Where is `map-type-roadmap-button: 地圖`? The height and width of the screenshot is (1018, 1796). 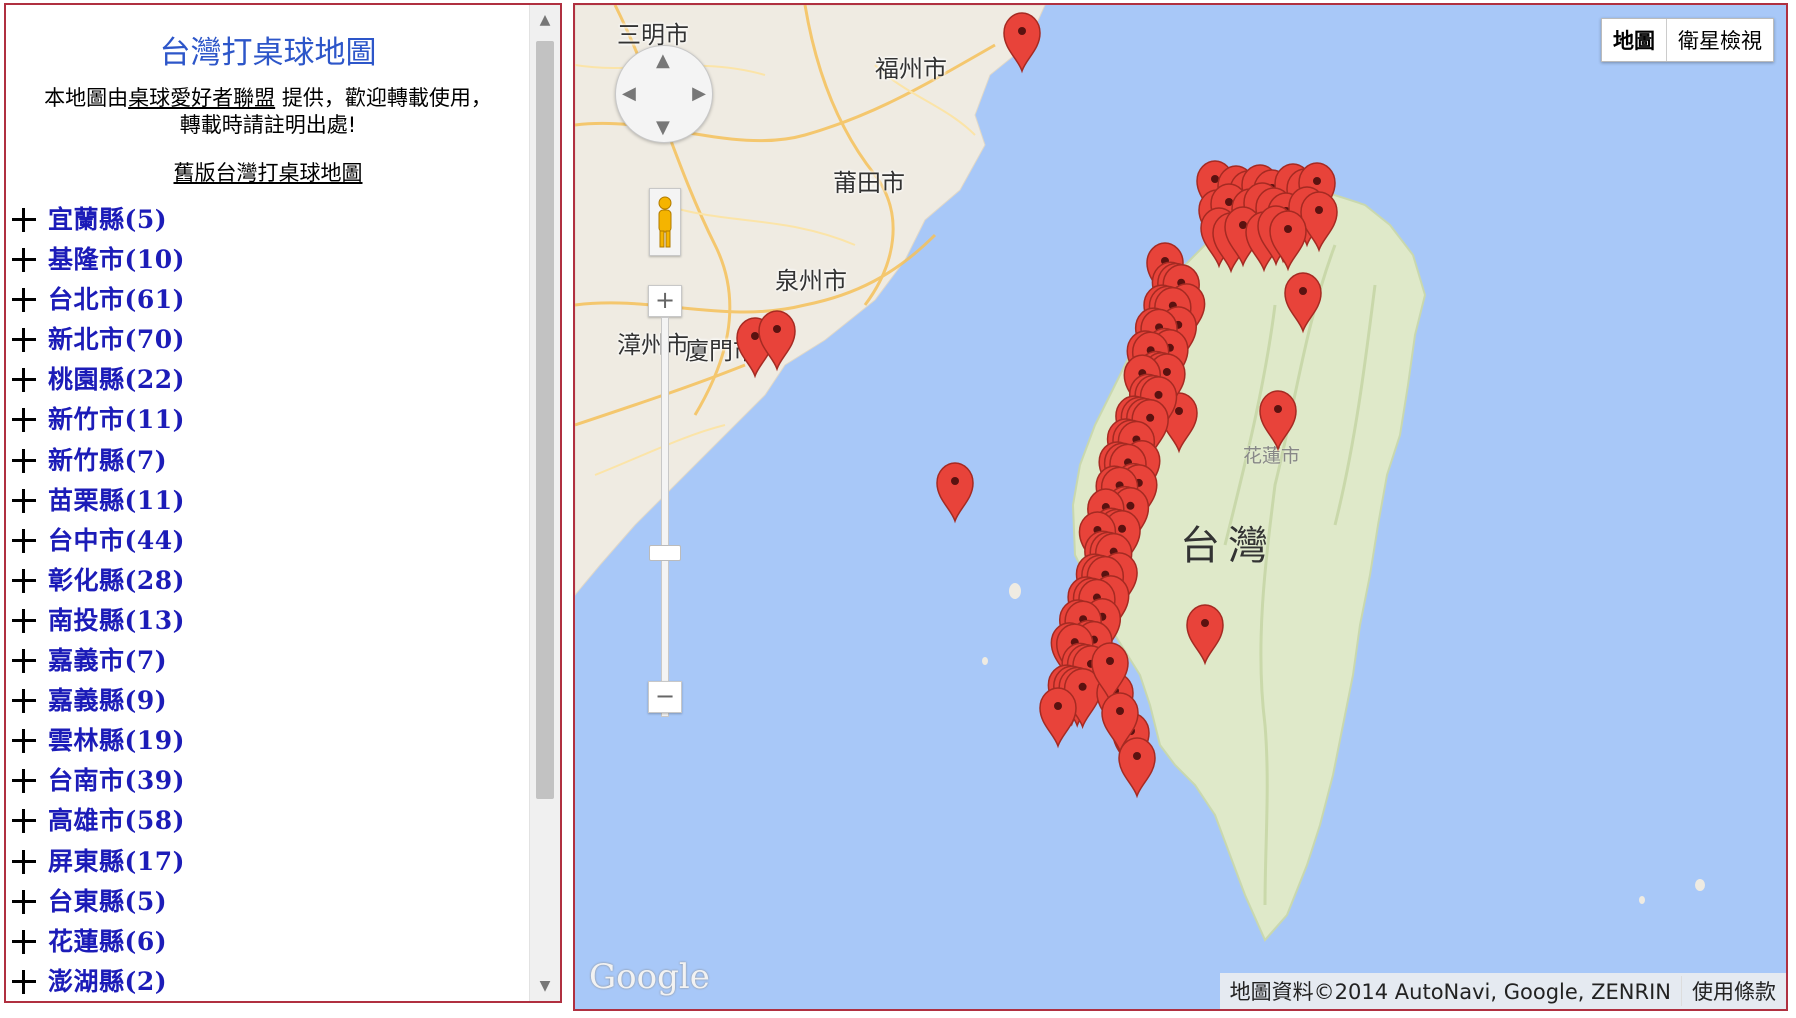 map-type-roadmap-button: 地圖 is located at coordinates (1634, 40).